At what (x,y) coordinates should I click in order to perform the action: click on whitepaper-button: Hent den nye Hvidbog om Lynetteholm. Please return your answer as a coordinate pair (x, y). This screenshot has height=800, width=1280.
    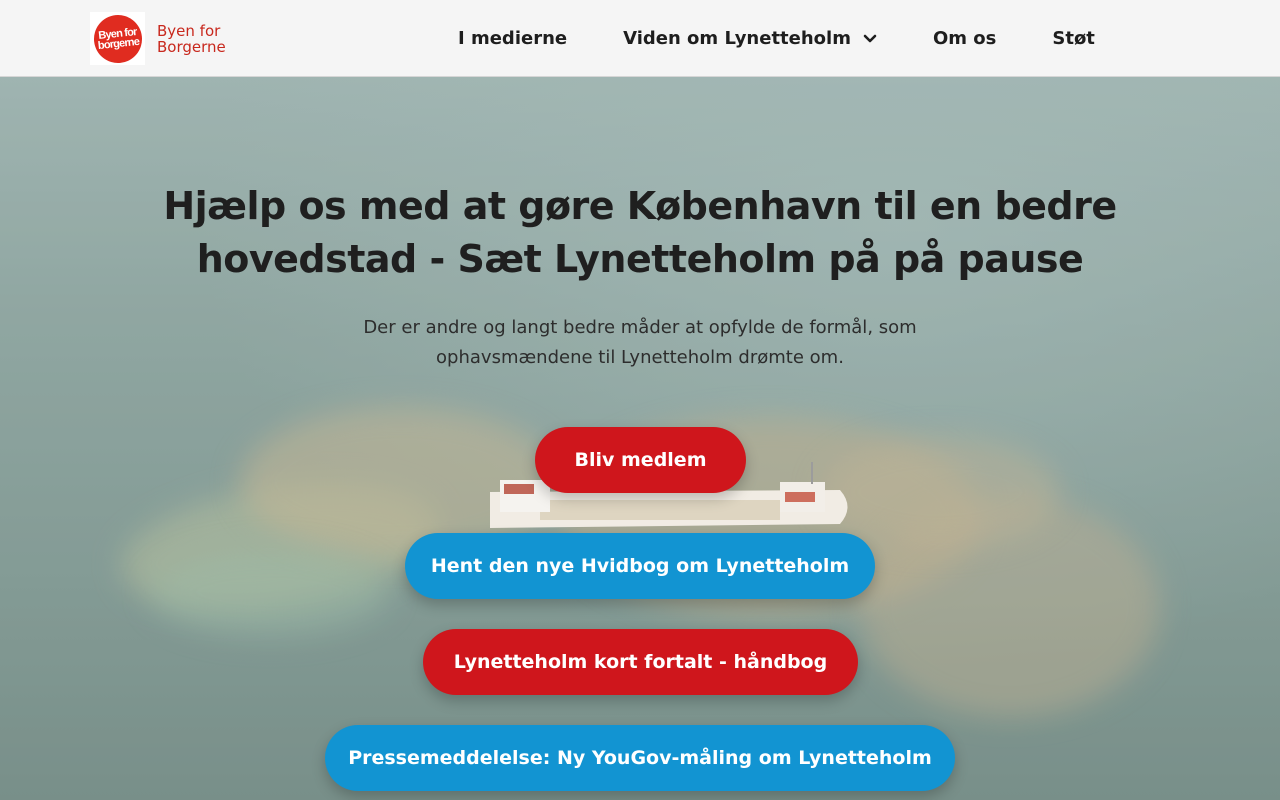
    Looking at the image, I should click on (640, 566).